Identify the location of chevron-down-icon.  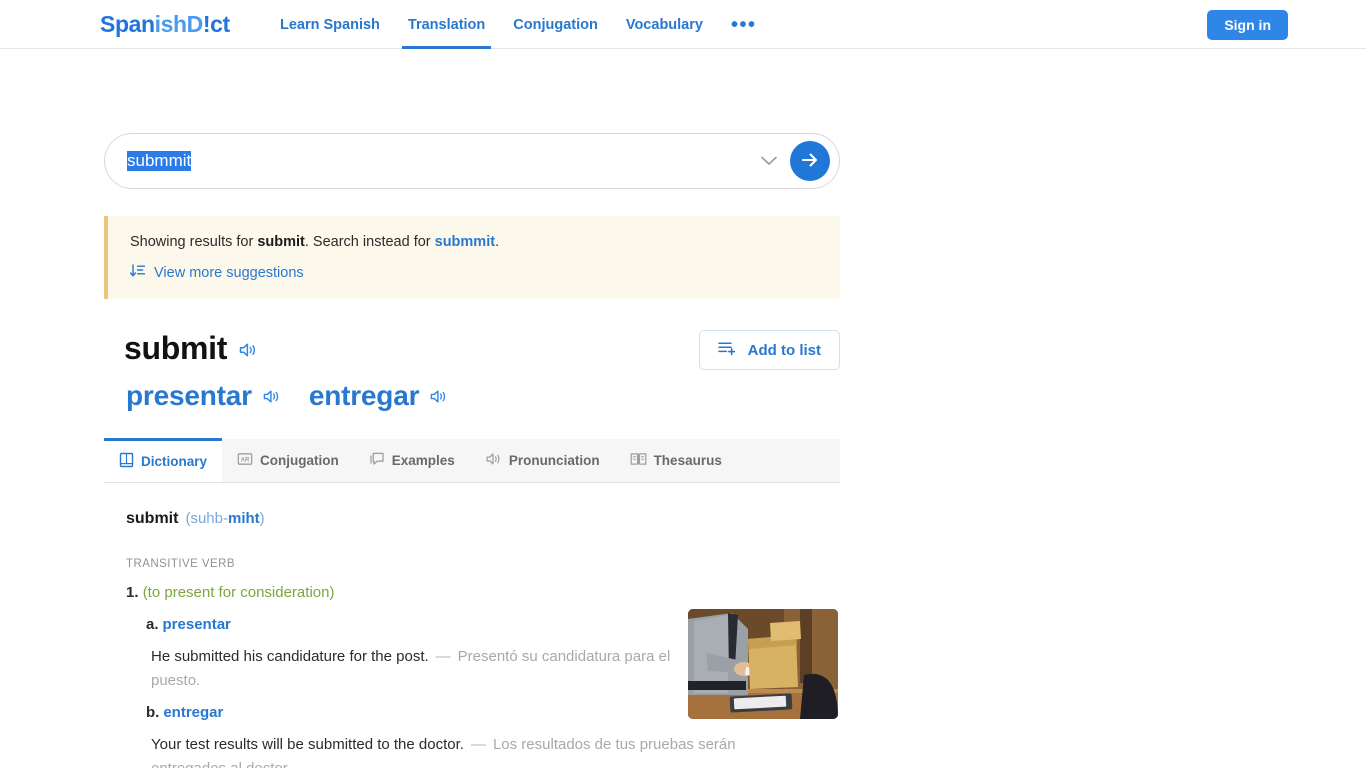
(769, 161).